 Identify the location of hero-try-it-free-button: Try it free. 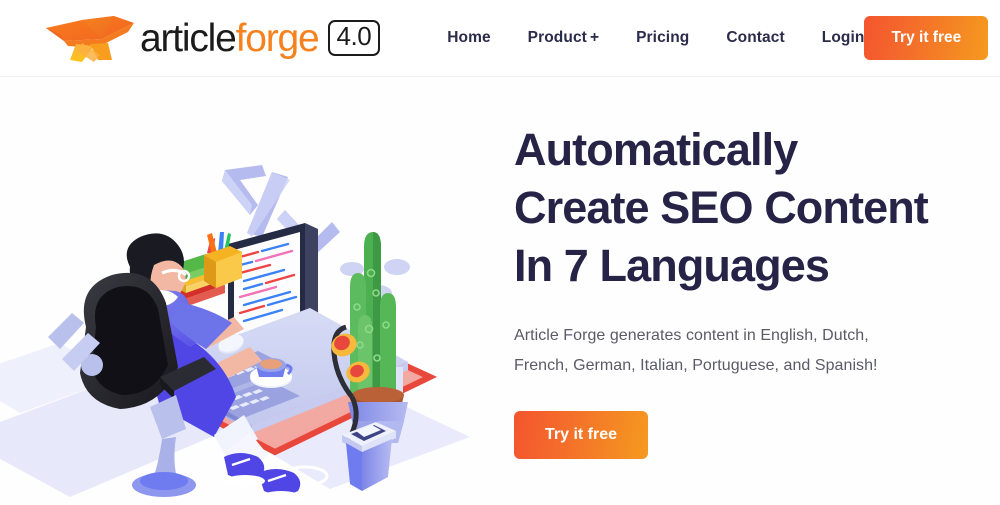
(581, 435).